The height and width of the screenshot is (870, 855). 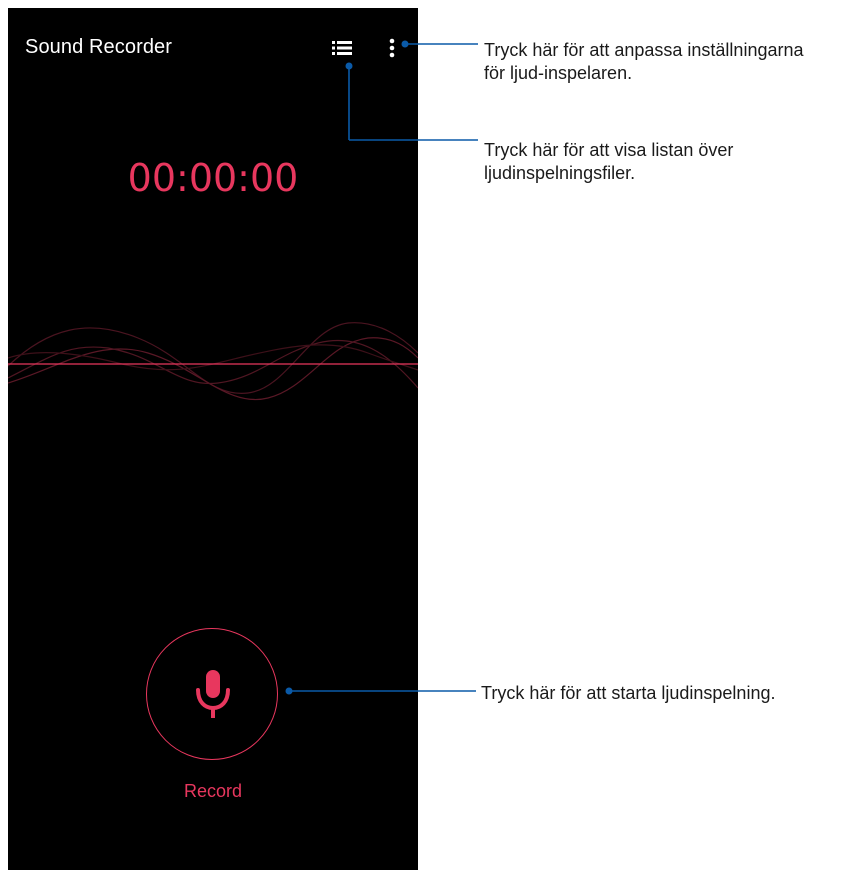 I want to click on record-callout: Tryck här för att starta ljudinspelning., so click(x=666, y=693).